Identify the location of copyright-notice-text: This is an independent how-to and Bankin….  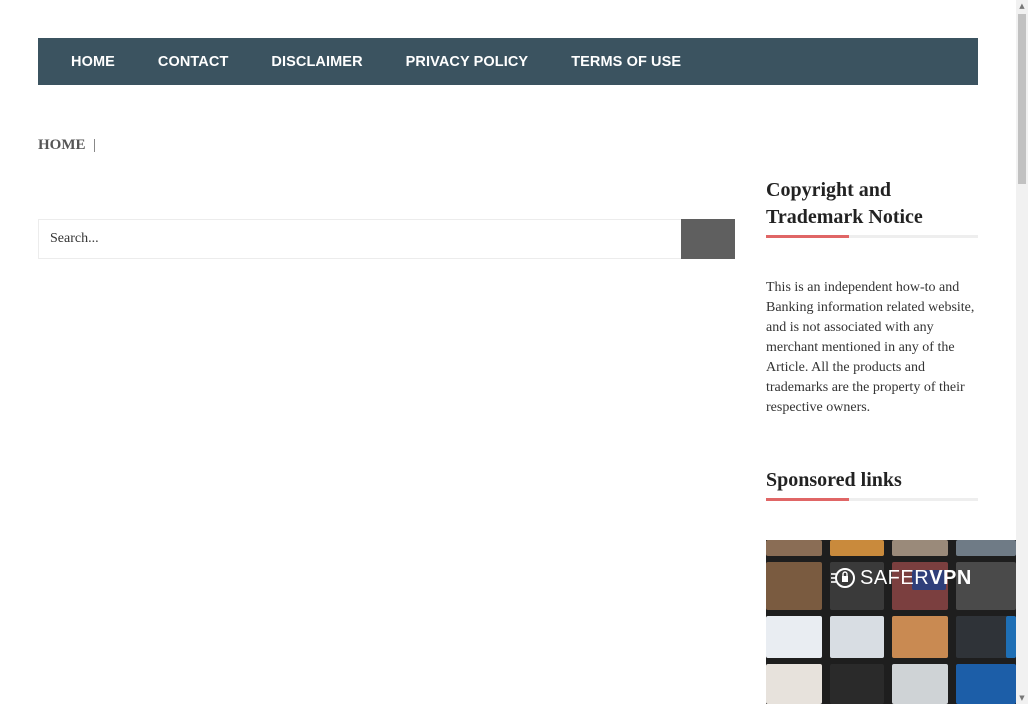
(870, 347).